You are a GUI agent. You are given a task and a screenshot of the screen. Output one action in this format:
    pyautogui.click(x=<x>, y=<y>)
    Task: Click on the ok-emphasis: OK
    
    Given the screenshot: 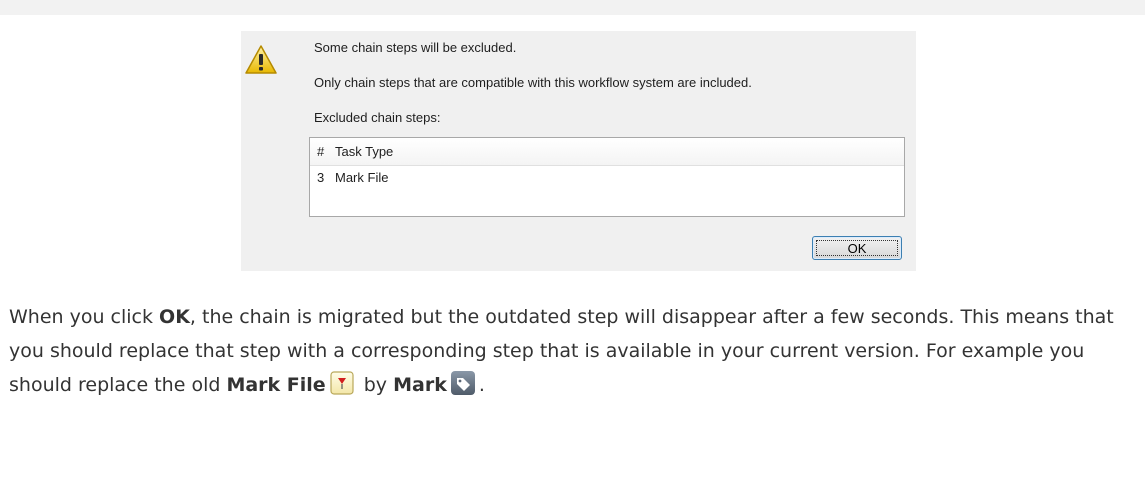 What is the action you would take?
    pyautogui.click(x=174, y=317)
    